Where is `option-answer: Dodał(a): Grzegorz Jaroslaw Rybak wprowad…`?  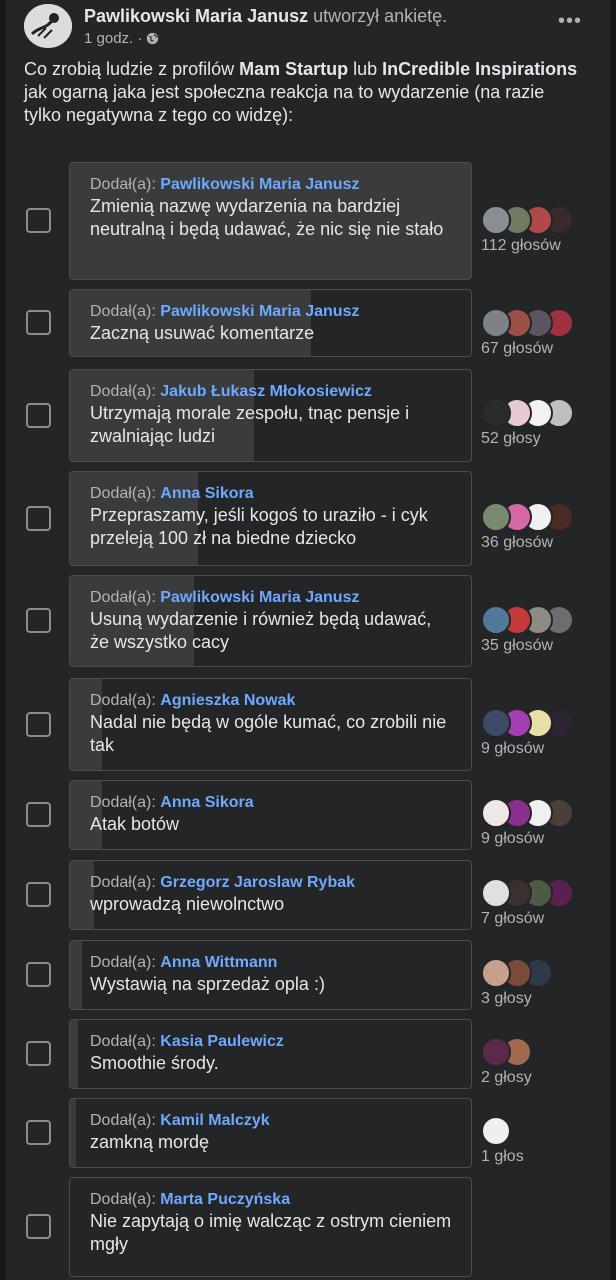
option-answer: Dodał(a): Grzegorz Jaroslaw Rybak wprowad… is located at coordinates (270, 895).